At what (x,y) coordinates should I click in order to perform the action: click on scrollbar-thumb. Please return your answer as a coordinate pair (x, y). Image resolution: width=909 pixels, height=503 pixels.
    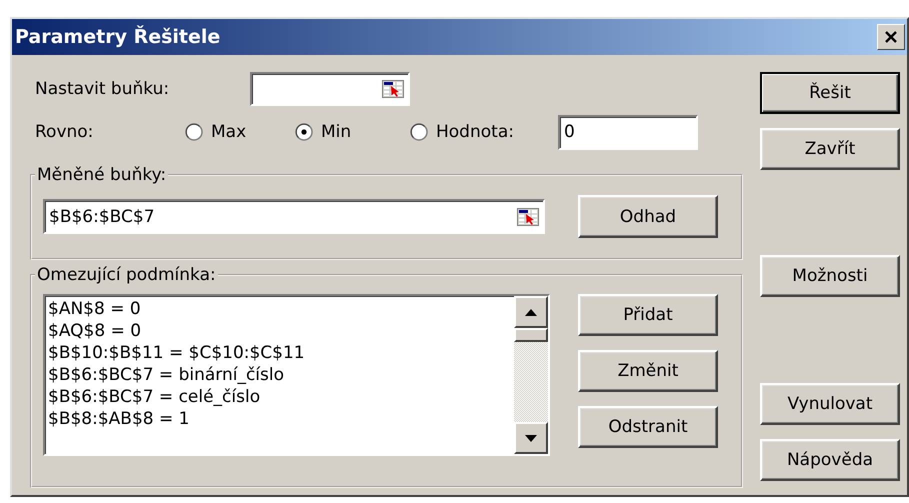
    Looking at the image, I should click on (531, 335).